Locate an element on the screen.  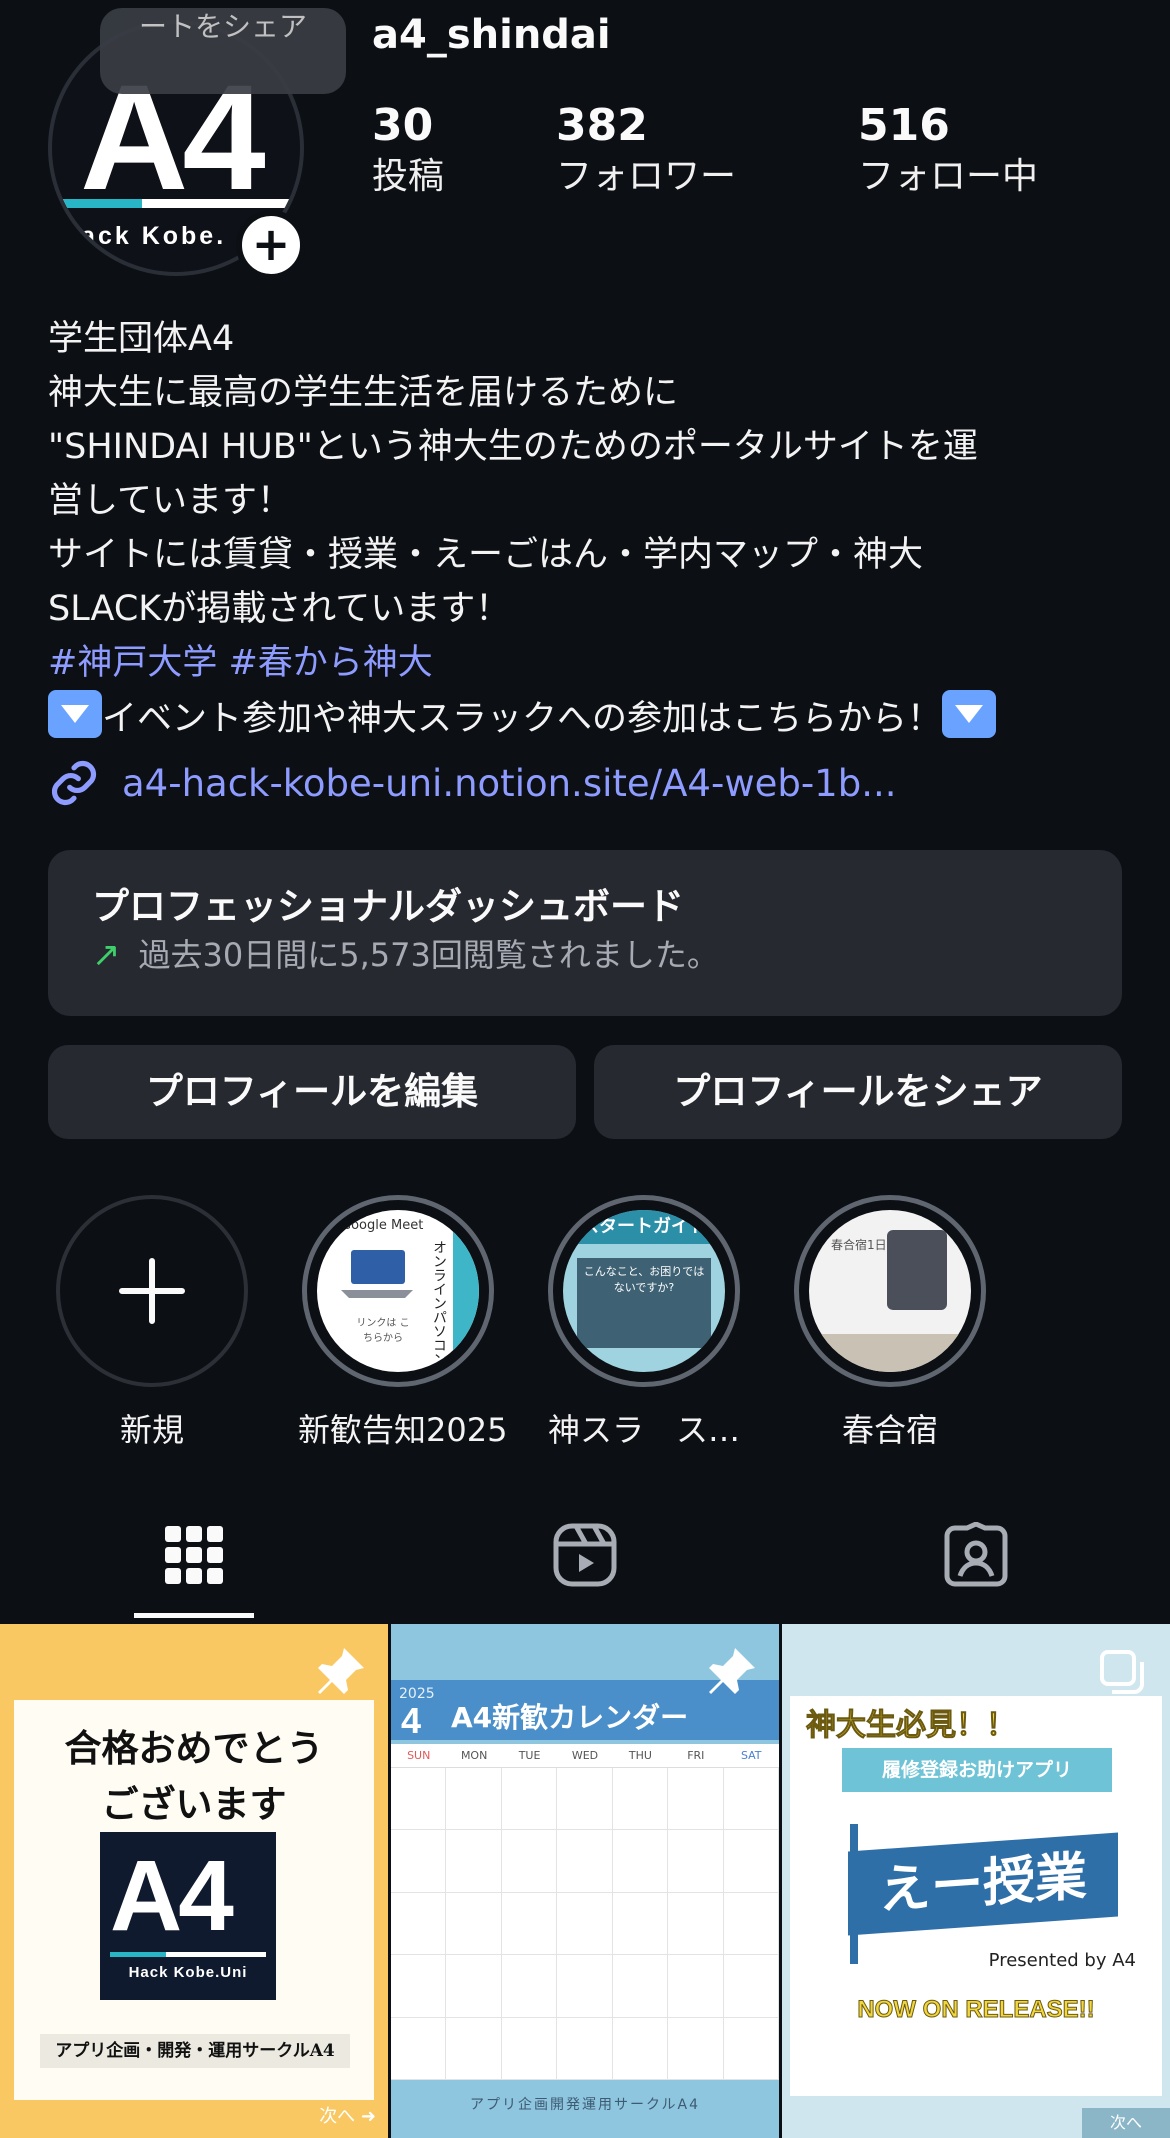
next-indicator: 次へ >>>> is located at coordinates (1126, 2123).